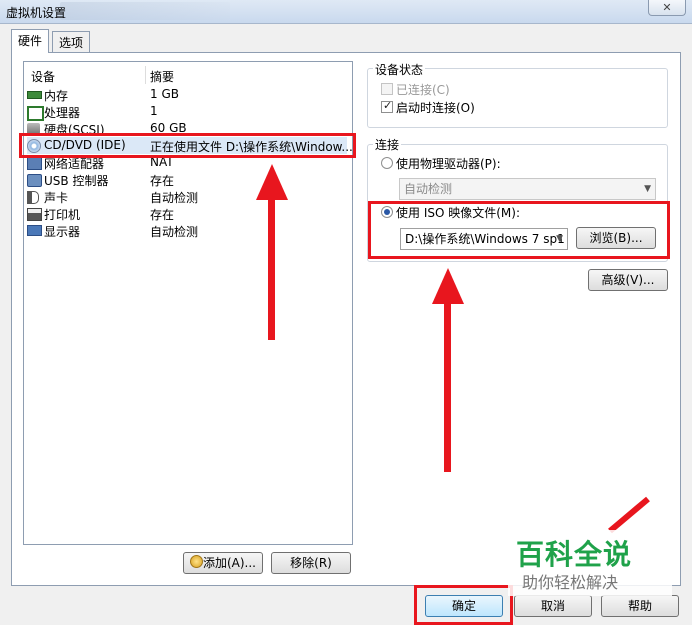 The image size is (692, 625). Describe the element at coordinates (667, 8) in the screenshot. I see `close-button: ✕` at that location.